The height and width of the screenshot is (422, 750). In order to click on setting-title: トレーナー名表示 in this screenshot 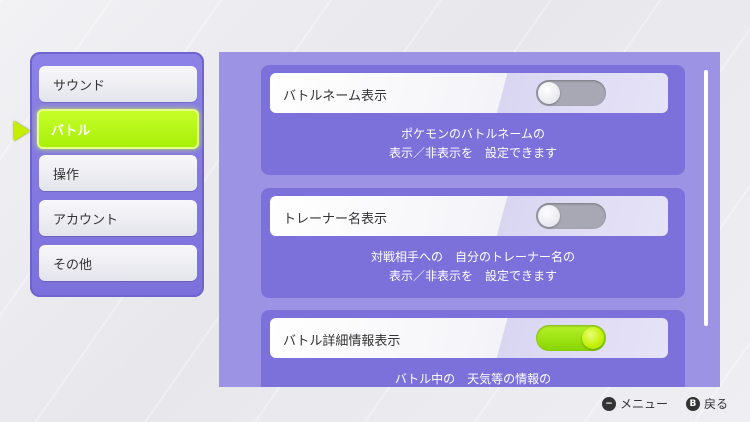, I will do `click(335, 219)`.